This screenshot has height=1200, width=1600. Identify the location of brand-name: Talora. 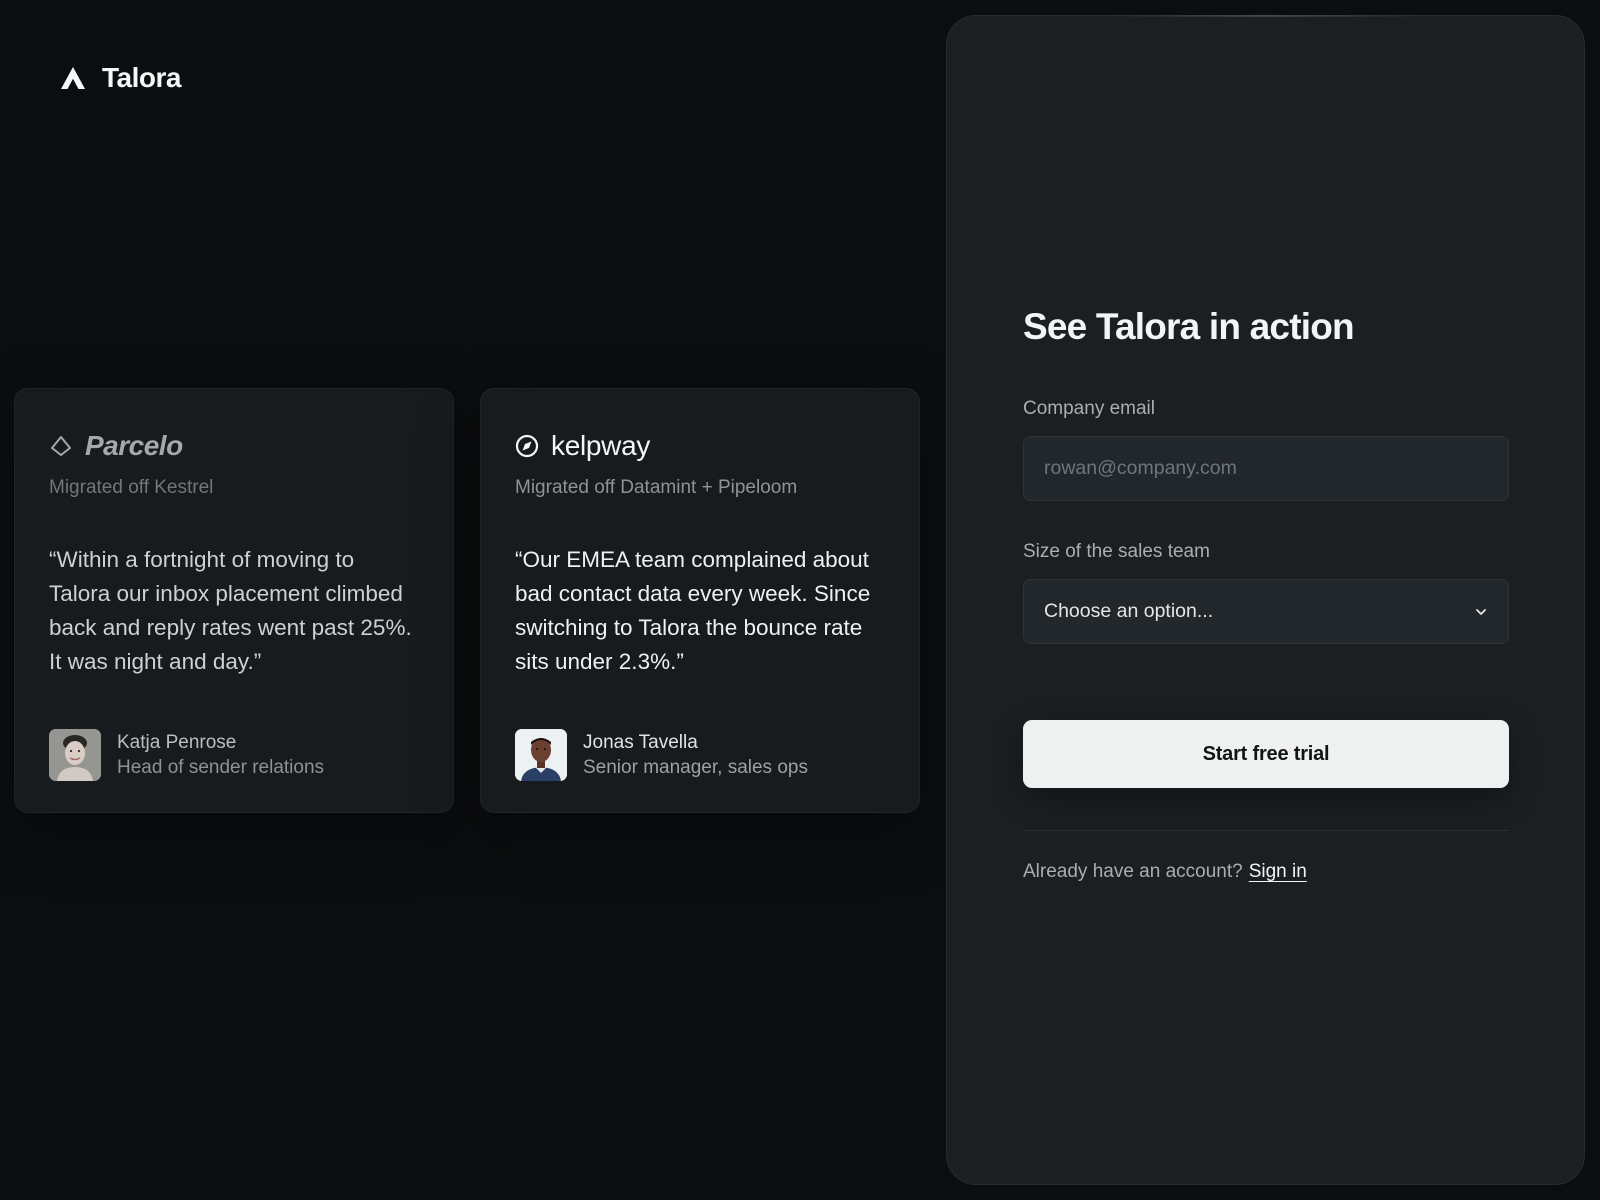
(141, 77).